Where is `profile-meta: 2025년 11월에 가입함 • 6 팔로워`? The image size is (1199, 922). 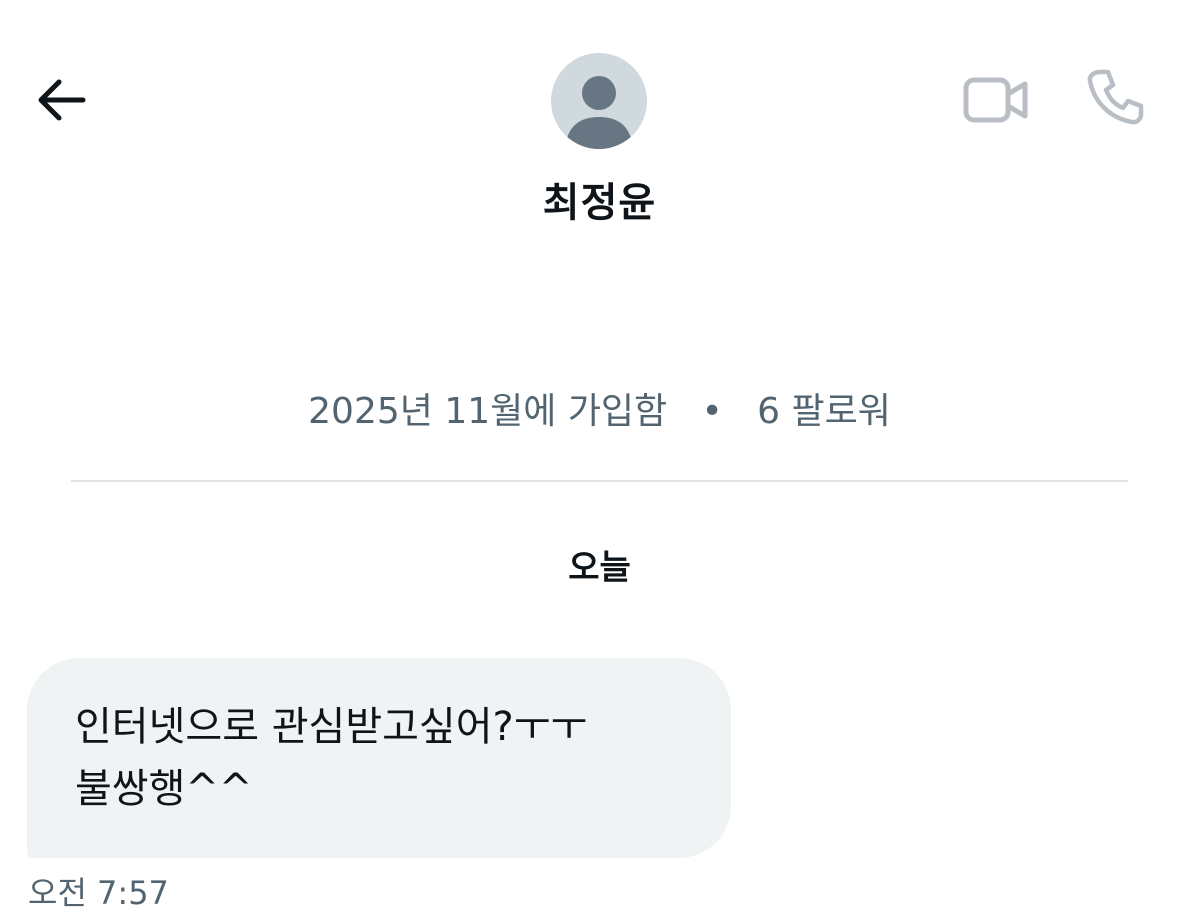 profile-meta: 2025년 11월에 가입함 • 6 팔로워 is located at coordinates (599, 408).